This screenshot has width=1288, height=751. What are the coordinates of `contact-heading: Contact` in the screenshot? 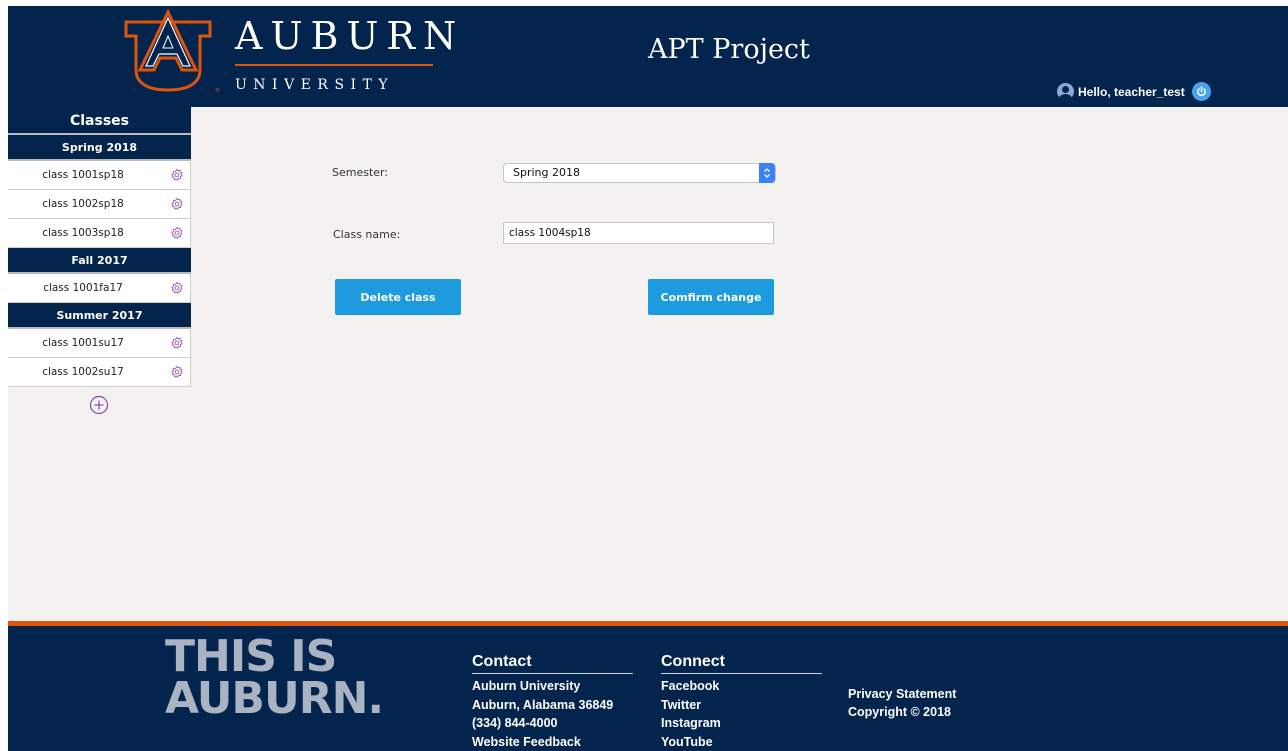 It's located at (552, 663).